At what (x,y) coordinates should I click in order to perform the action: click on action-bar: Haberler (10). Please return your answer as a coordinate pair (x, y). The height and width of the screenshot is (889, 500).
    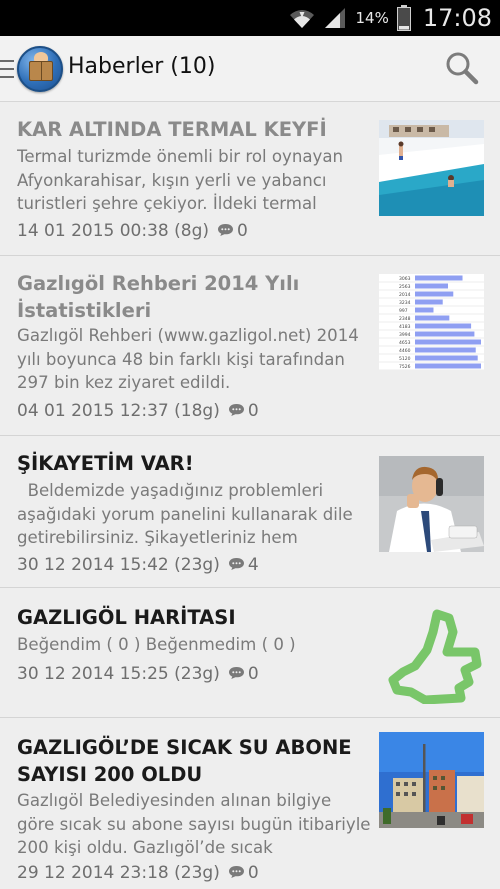
    Looking at the image, I should click on (250, 69).